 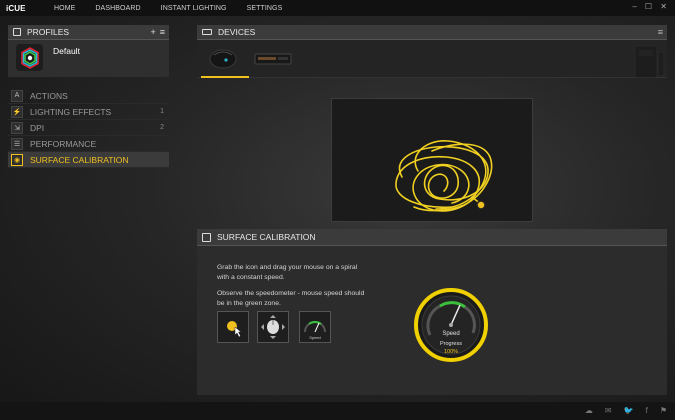 What do you see at coordinates (88, 58) in the screenshot?
I see `profile-item-default: Default` at bounding box center [88, 58].